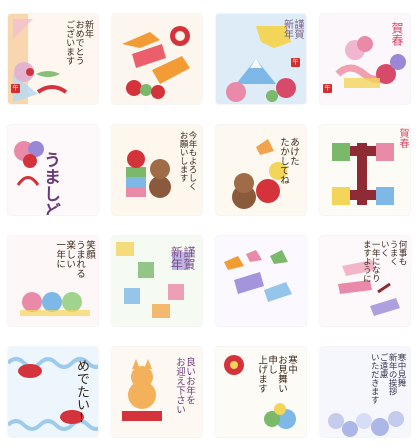 The image size is (420, 448). I want to click on sticker-tile-12: 何事も うまく いく 一年になり ますように, so click(365, 281).